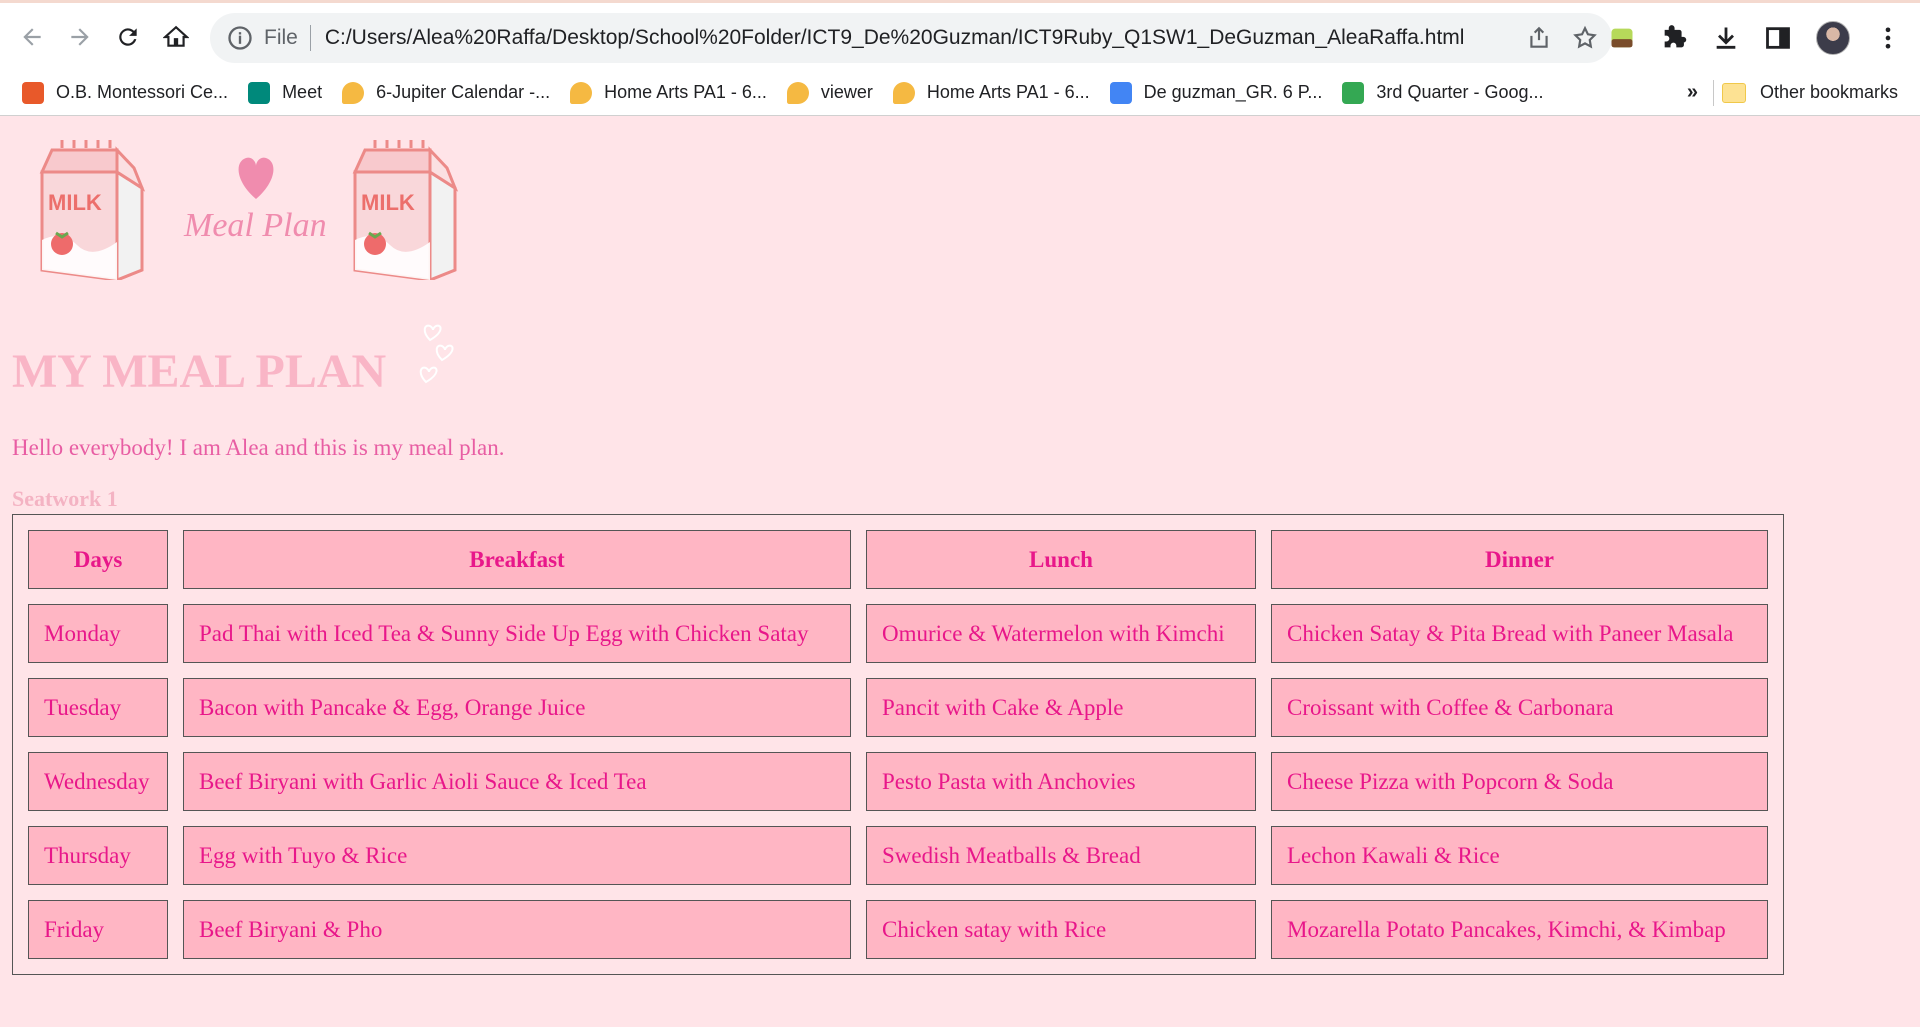 This screenshot has height=1027, width=1920. I want to click on lunch-cell: Pancit with Cake & Apple, so click(1061, 707).